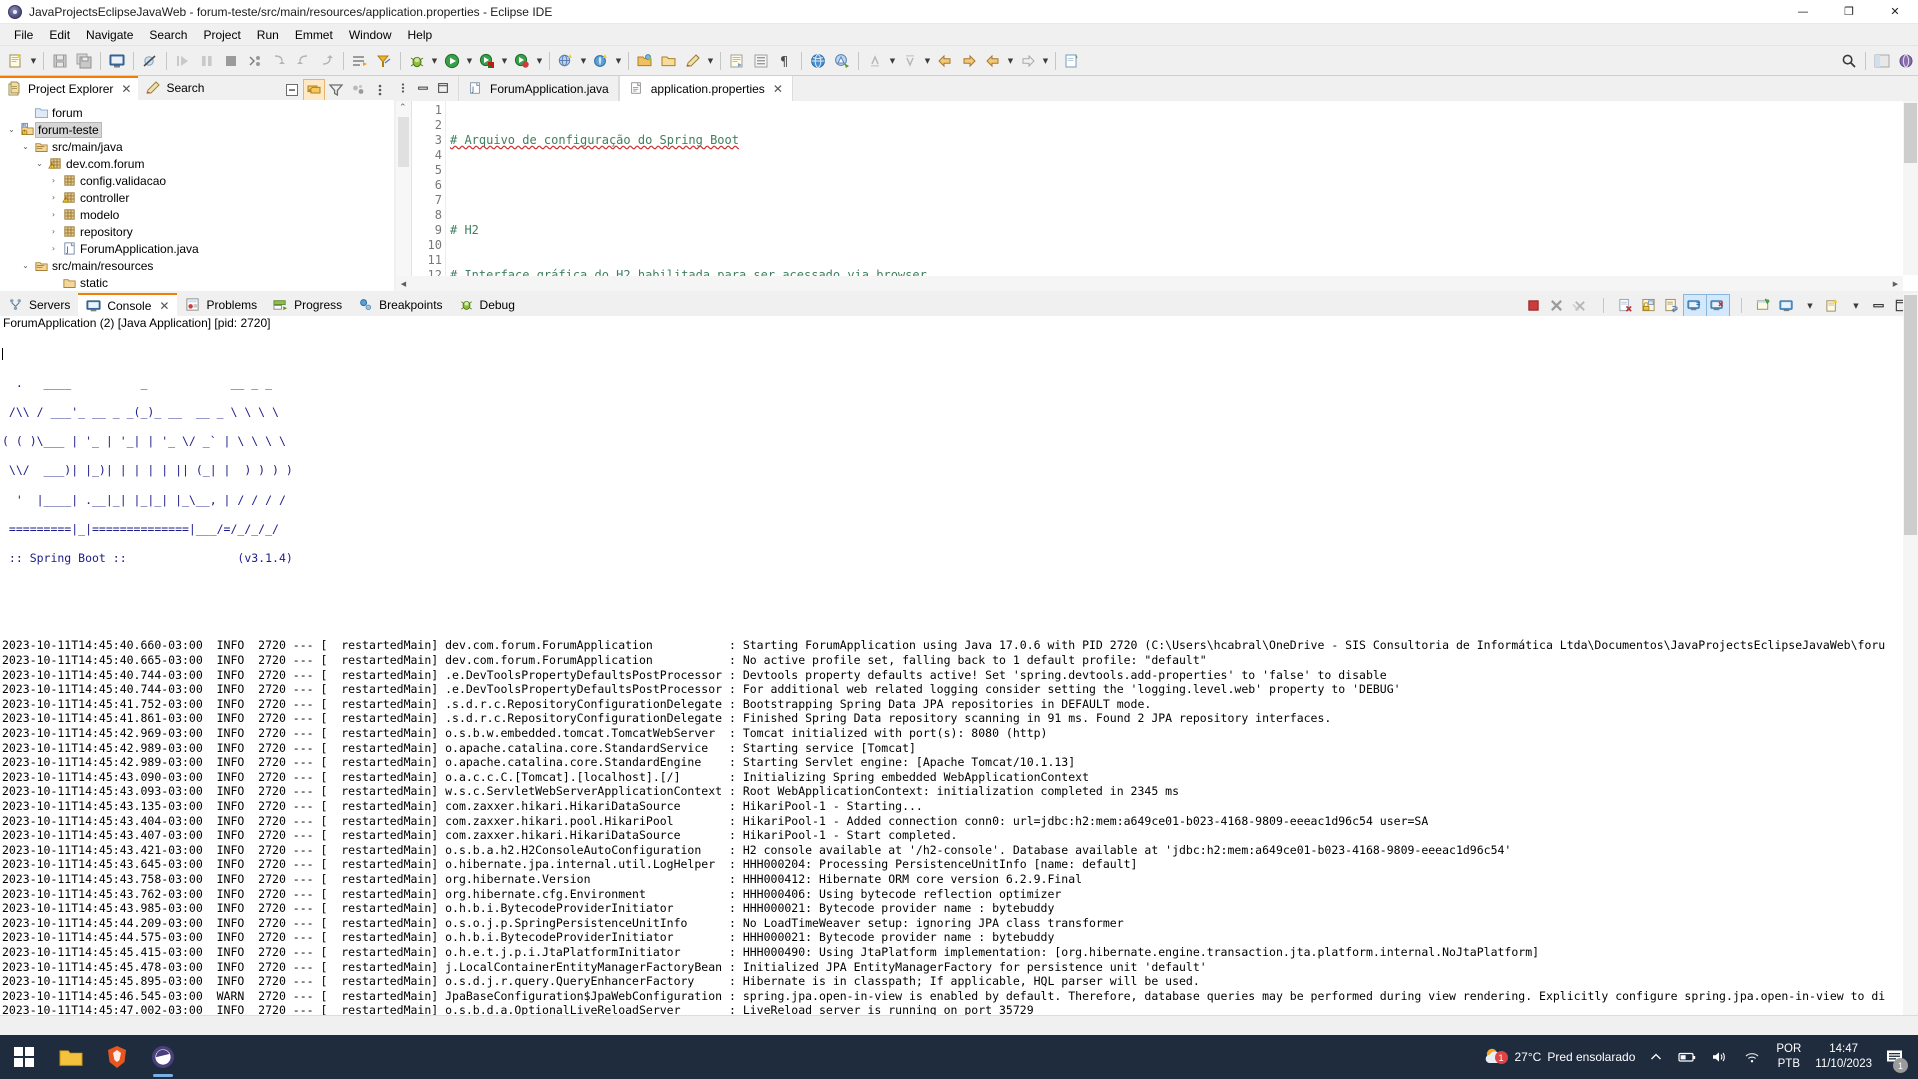 Image resolution: width=1918 pixels, height=1079 pixels. Describe the element at coordinates (1895, 1057) in the screenshot. I see `notification-icon: 1` at that location.